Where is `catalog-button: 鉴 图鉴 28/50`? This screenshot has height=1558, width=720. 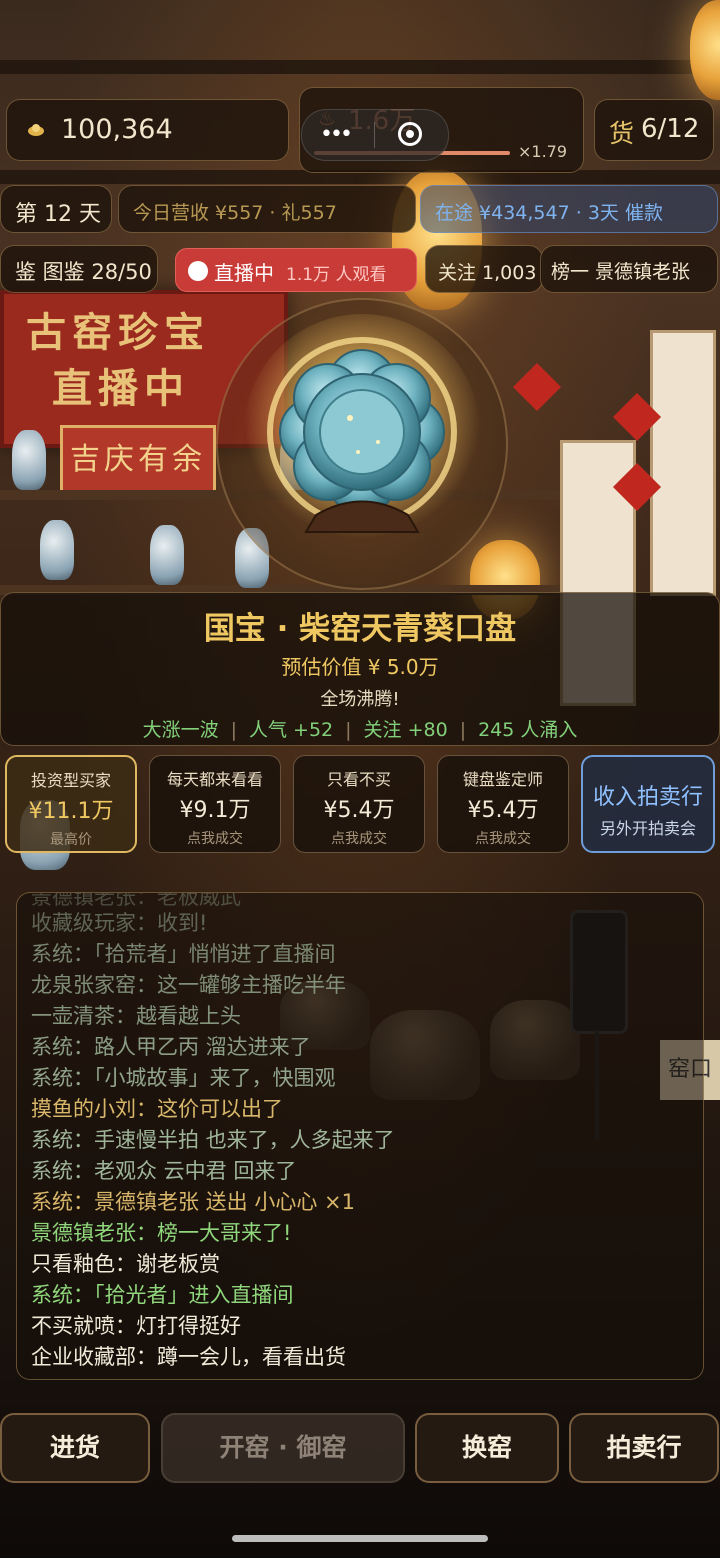
catalog-button: 鉴 图鉴 28/50 is located at coordinates (79, 269).